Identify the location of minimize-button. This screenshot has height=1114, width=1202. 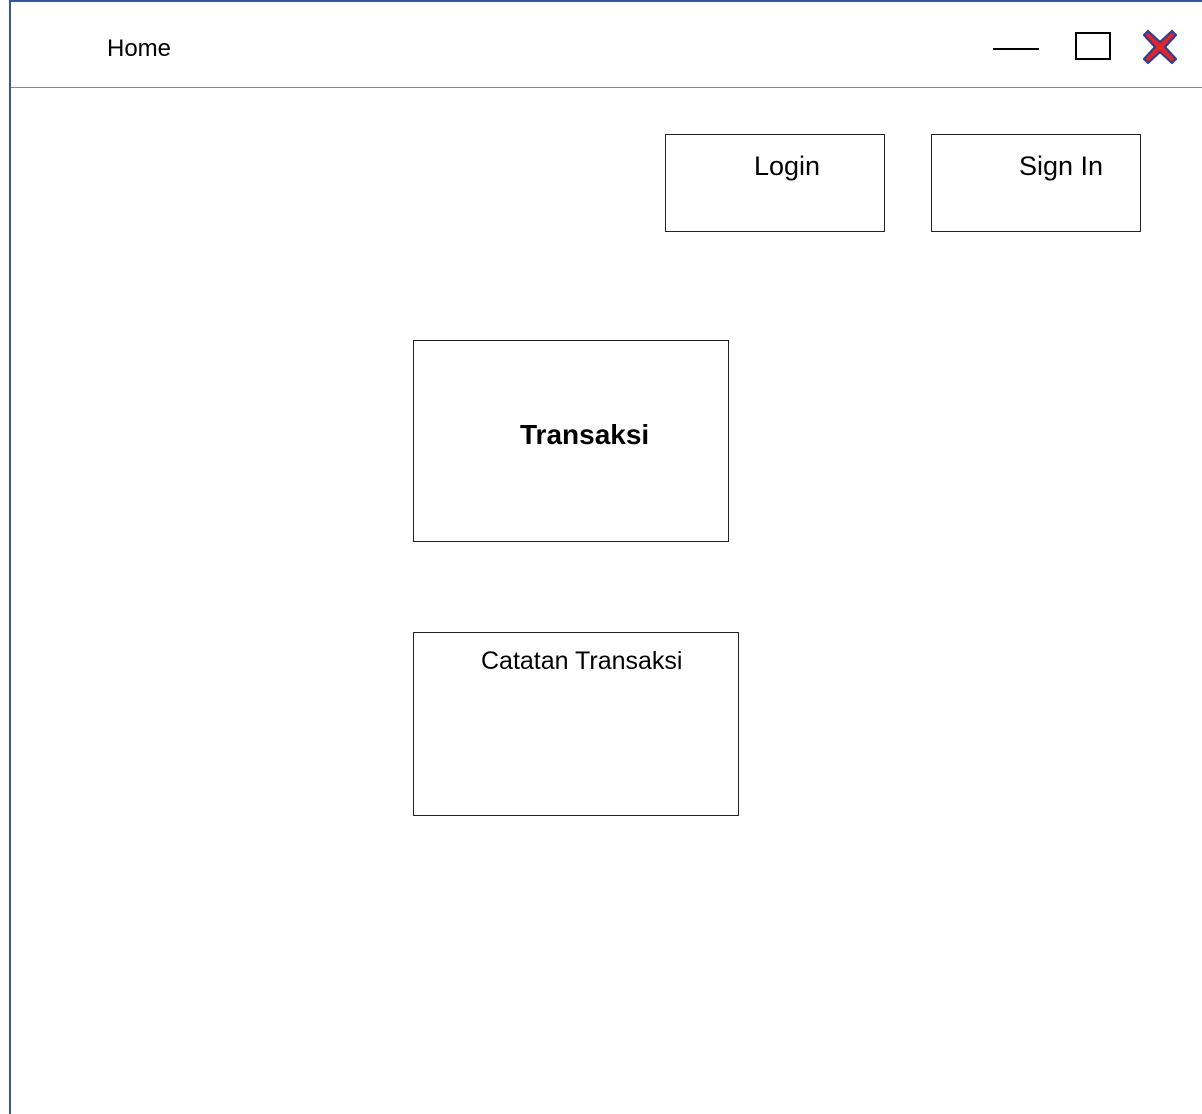
(1016, 47).